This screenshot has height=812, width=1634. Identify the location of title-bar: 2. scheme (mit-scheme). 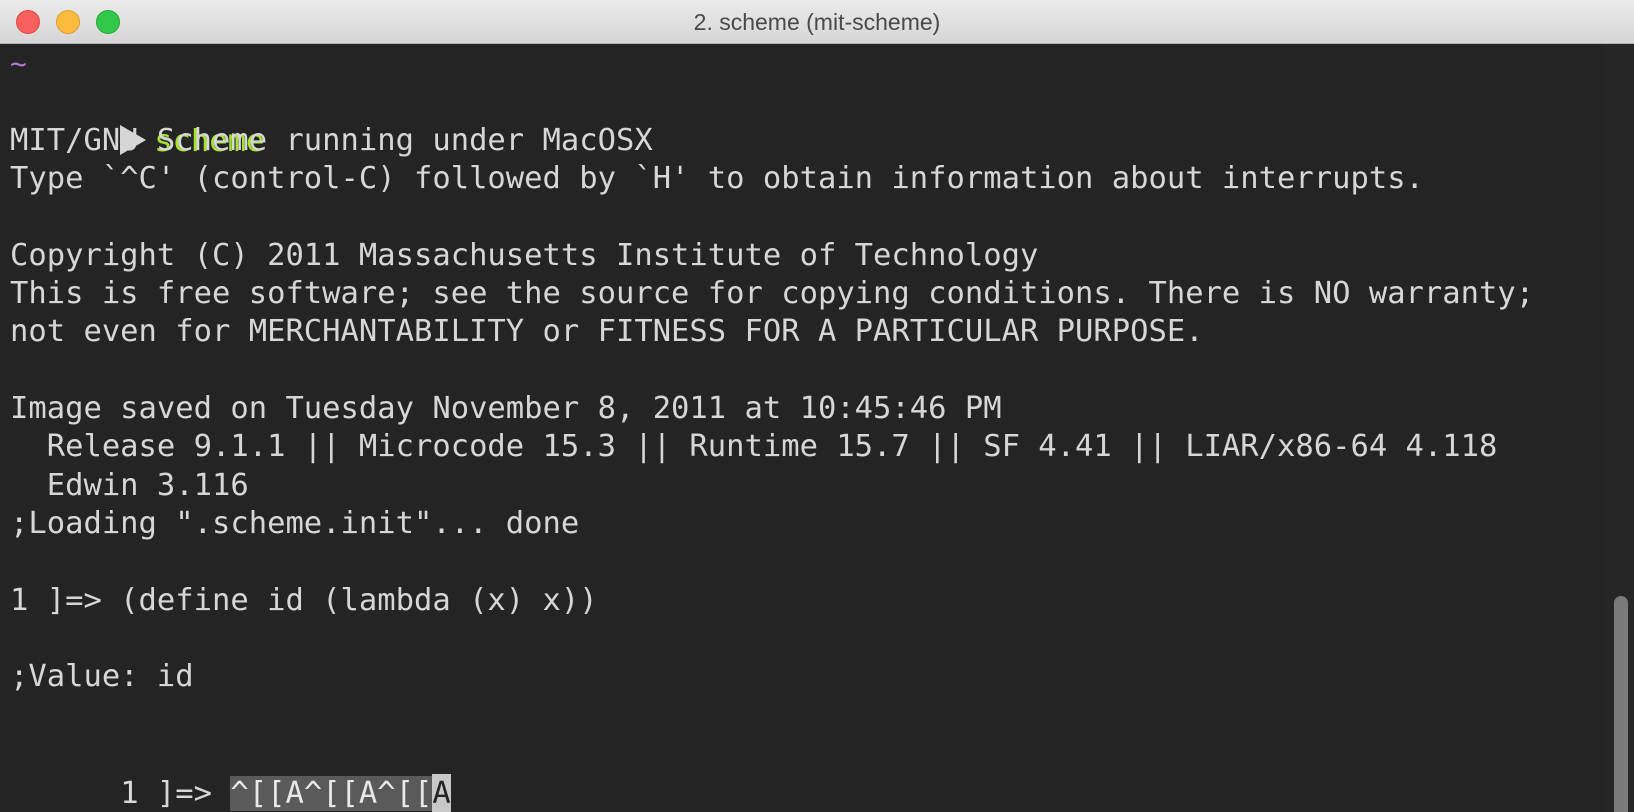
(817, 22).